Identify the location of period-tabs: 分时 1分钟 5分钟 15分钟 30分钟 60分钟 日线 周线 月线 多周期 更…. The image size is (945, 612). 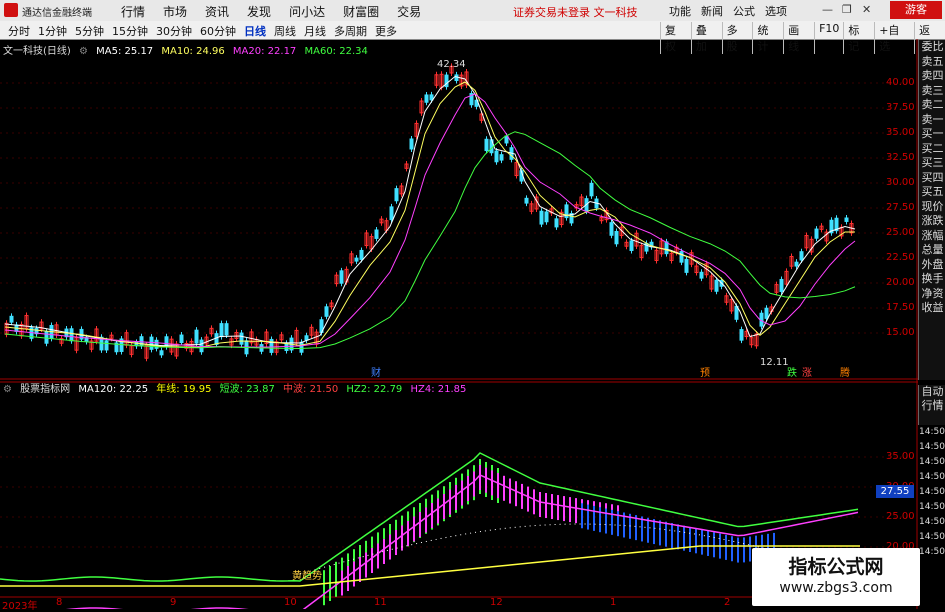
(202, 31).